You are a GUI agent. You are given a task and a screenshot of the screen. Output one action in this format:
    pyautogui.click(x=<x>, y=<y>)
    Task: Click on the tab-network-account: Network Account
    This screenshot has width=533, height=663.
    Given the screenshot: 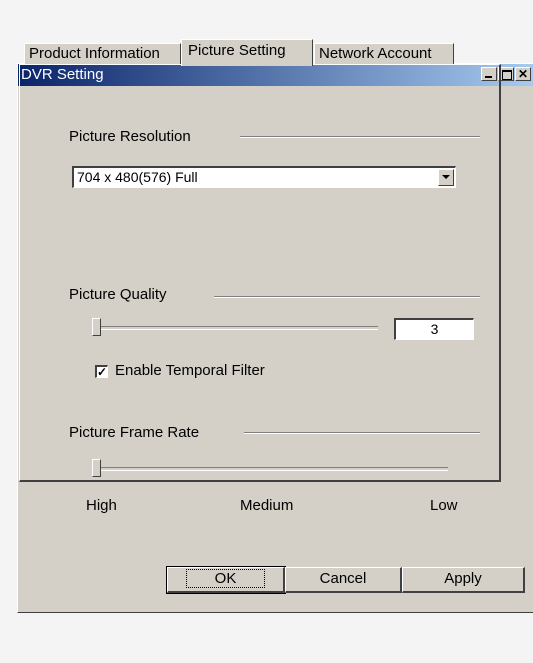 What is the action you would take?
    pyautogui.click(x=384, y=54)
    